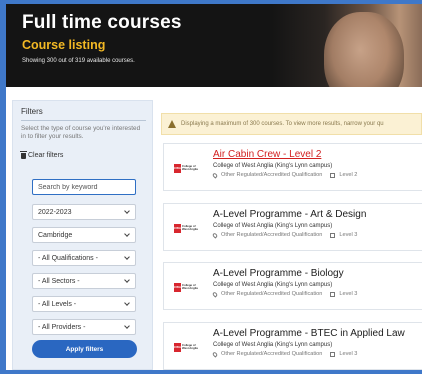 This screenshot has width=422, height=374. What do you see at coordinates (102, 22) in the screenshot?
I see `page-title: Full time courses` at bounding box center [102, 22].